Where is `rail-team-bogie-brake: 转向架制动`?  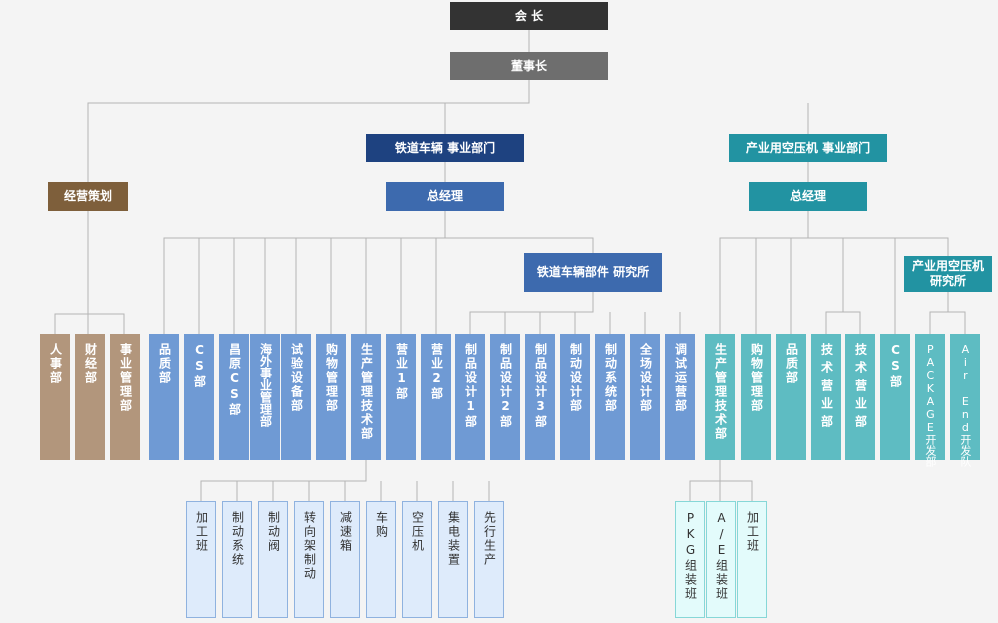 rail-team-bogie-brake: 转向架制动 is located at coordinates (309, 559).